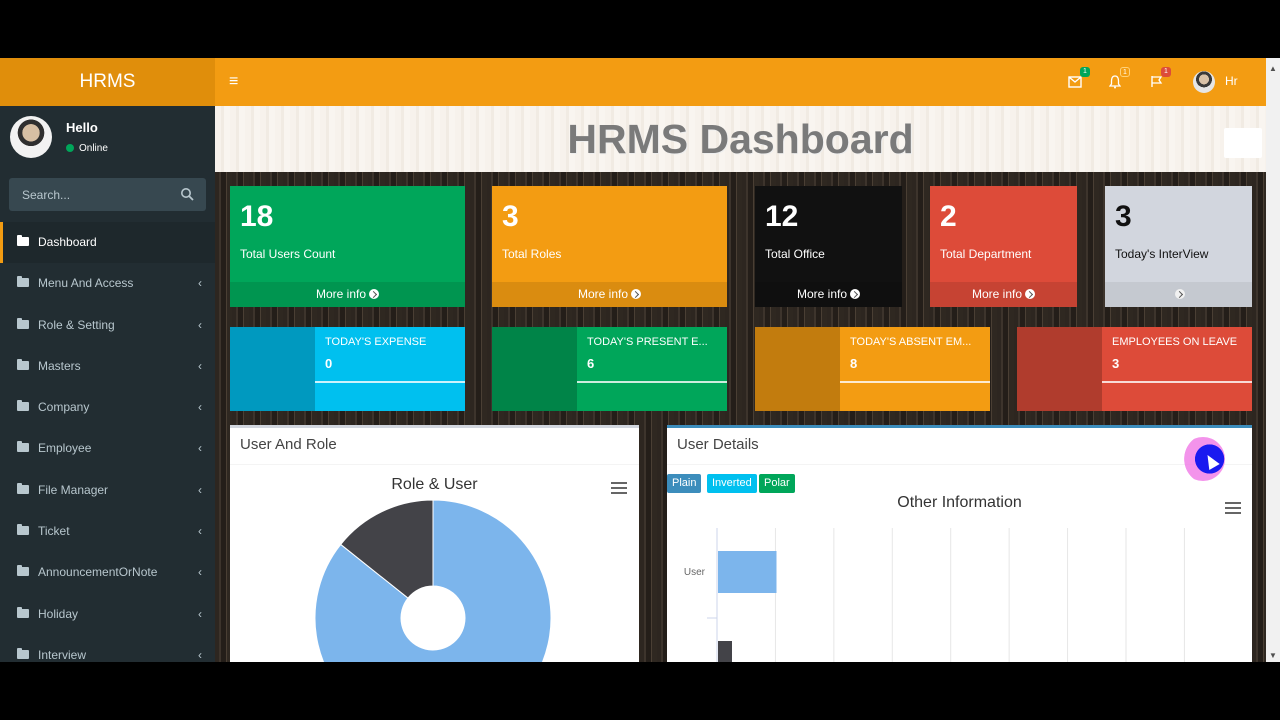 This screenshot has width=1280, height=720. Describe the element at coordinates (1204, 82) in the screenshot. I see `user-avatar-small` at that location.